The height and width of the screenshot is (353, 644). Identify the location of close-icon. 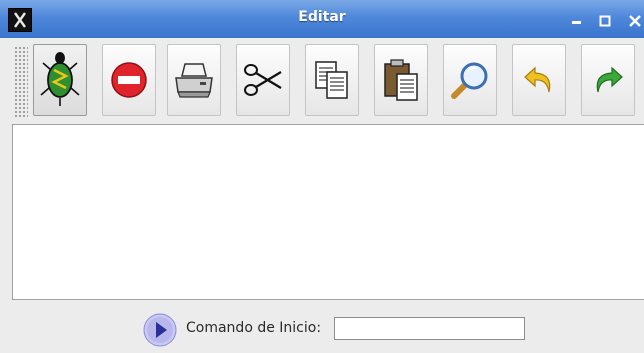
(635, 20).